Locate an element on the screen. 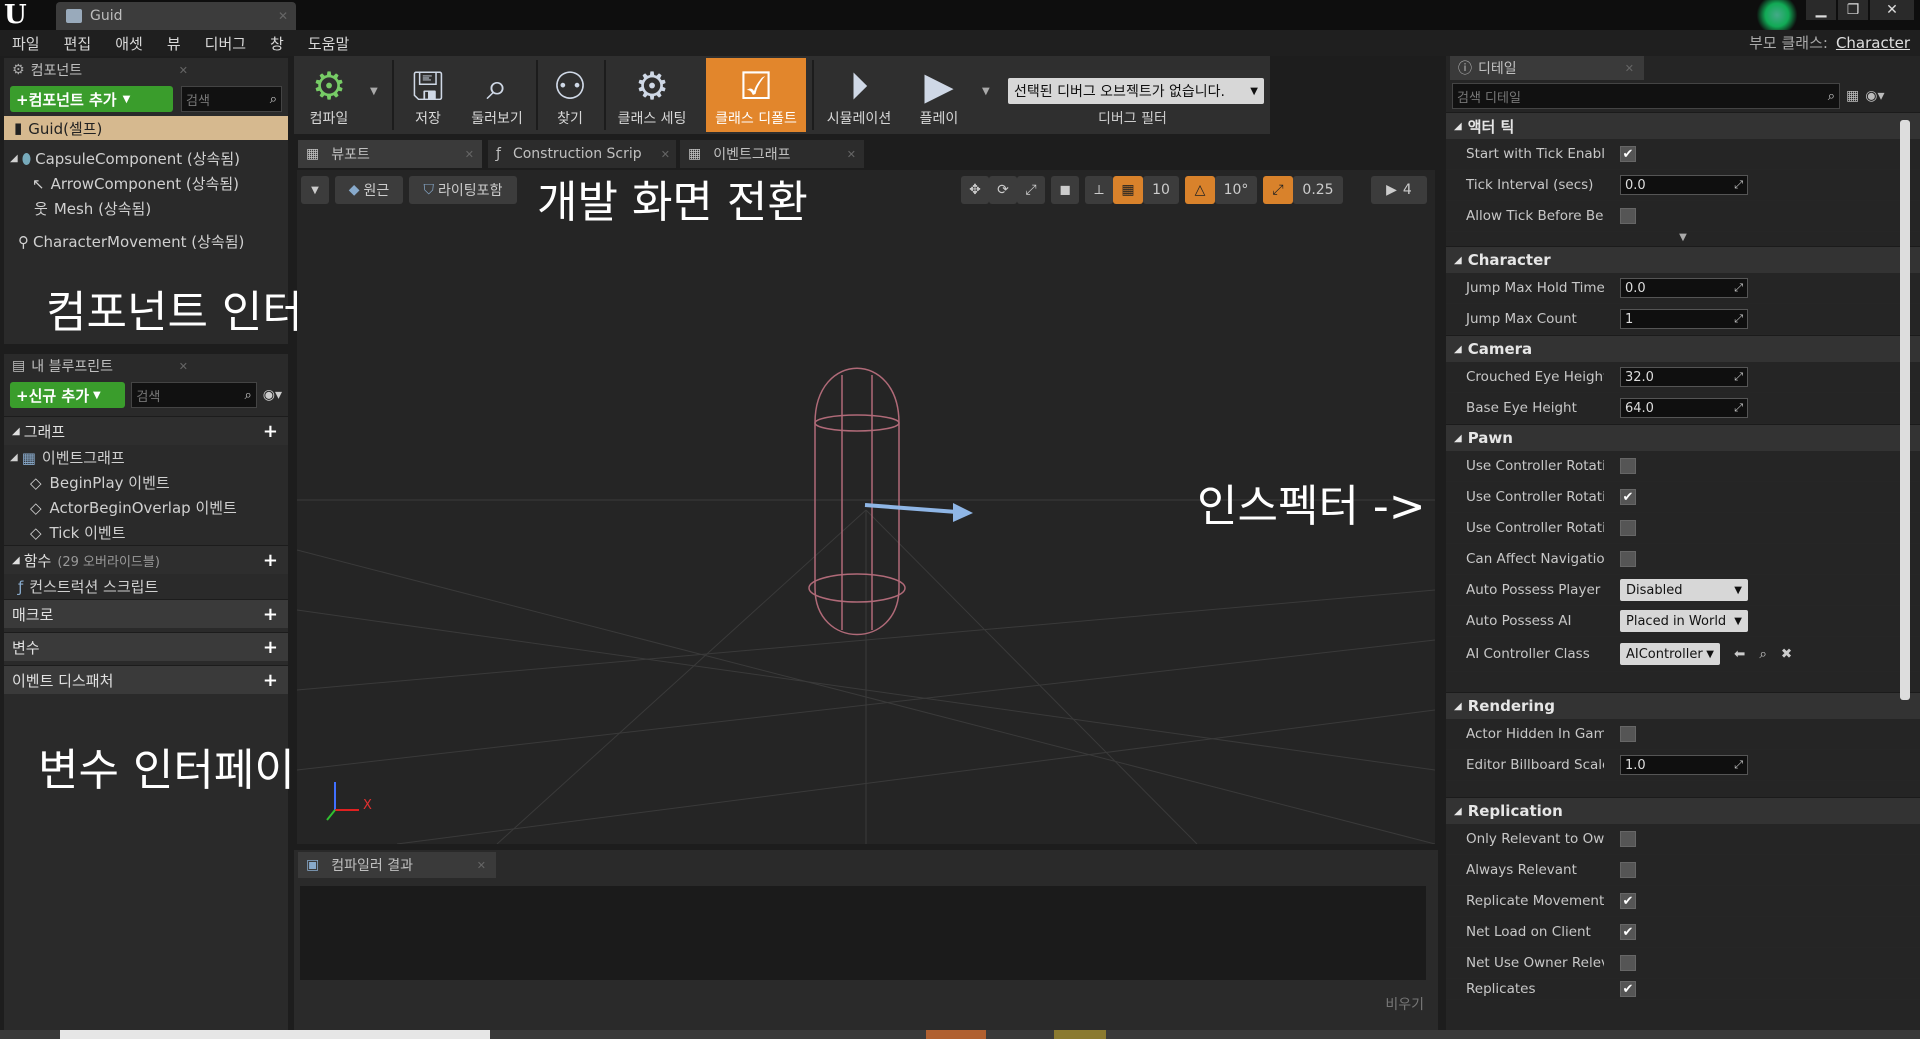 This screenshot has height=1039, width=1920. menu-edit: 편집 is located at coordinates (78, 43).